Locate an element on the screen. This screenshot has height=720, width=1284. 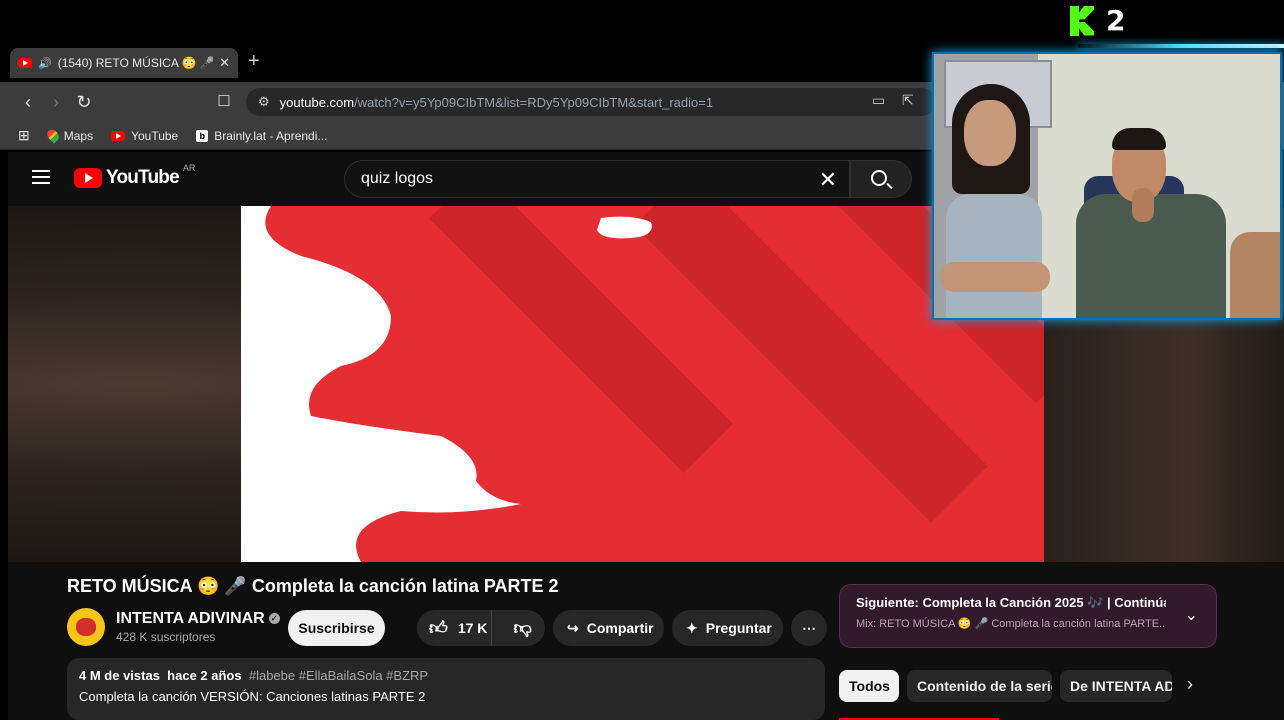
subscriber-count: 428 K suscriptores is located at coordinates (166, 637).